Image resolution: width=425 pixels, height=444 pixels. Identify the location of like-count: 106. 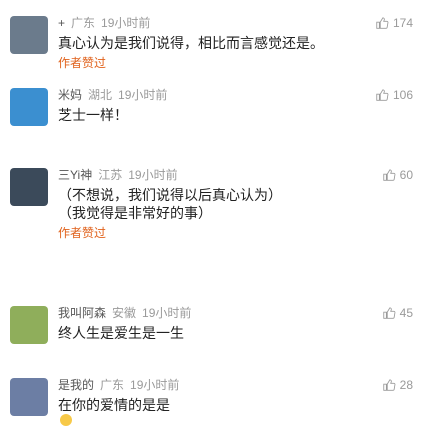
(402, 95).